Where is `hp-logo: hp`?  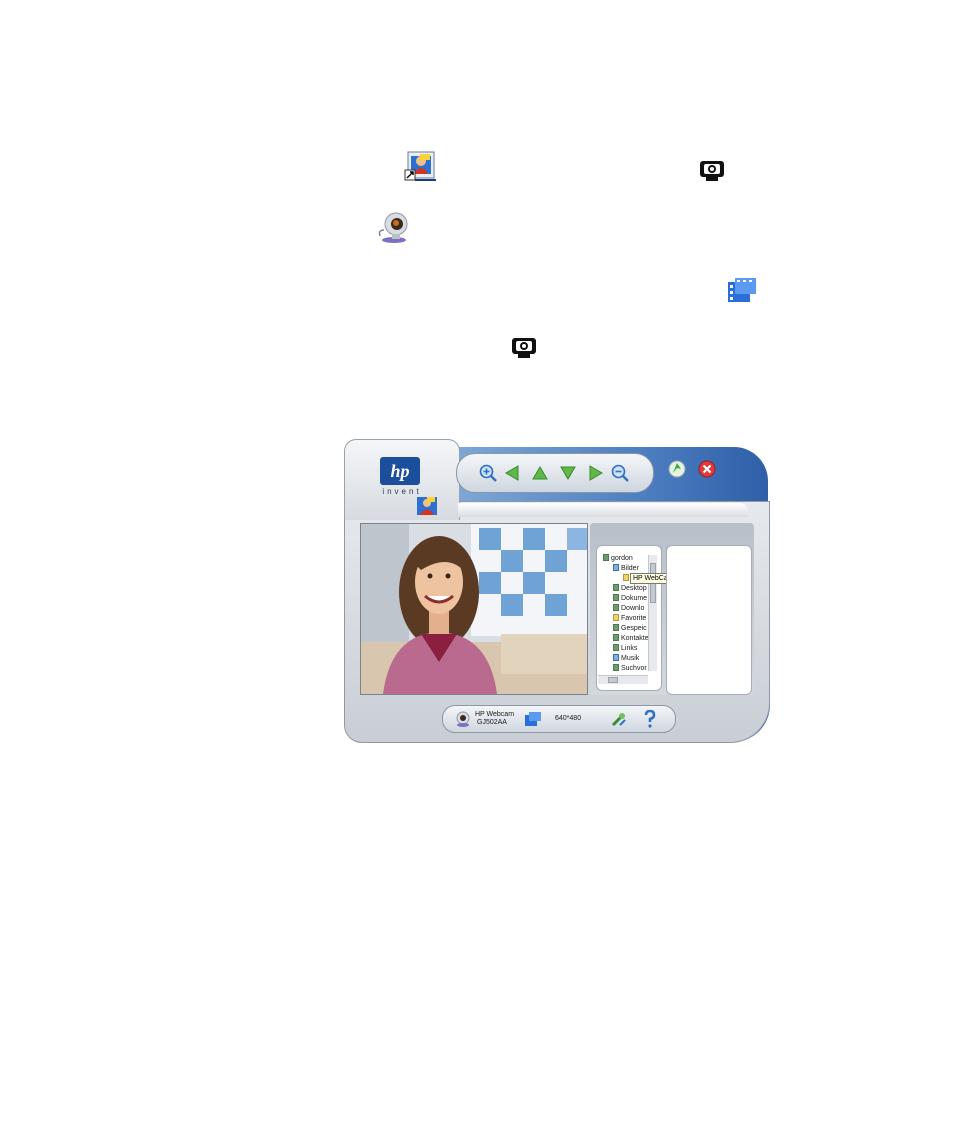
hp-logo: hp is located at coordinates (400, 471).